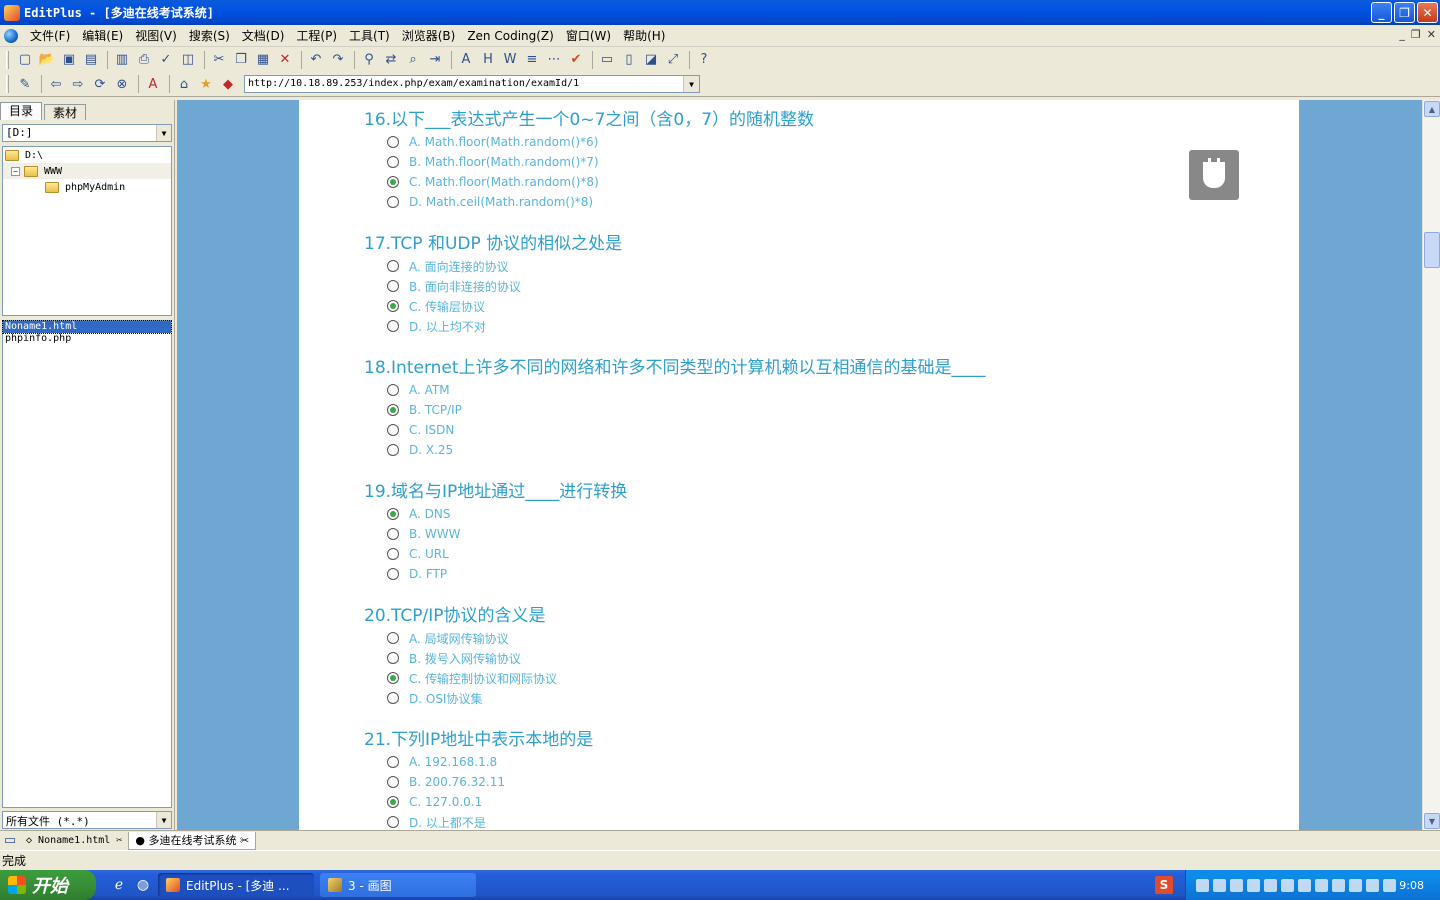 The width and height of the screenshot is (1440, 900). What do you see at coordinates (184, 84) in the screenshot?
I see `home-icon: ⌂` at bounding box center [184, 84].